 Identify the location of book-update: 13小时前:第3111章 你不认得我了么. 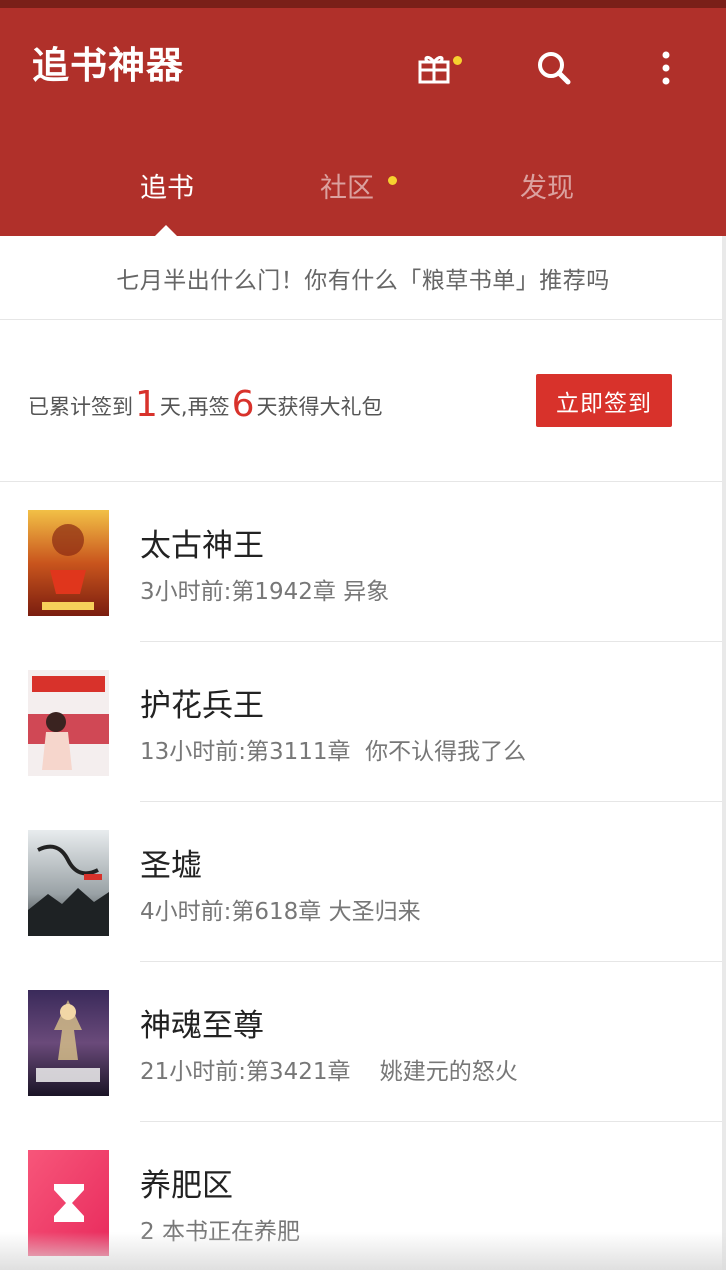
(333, 752).